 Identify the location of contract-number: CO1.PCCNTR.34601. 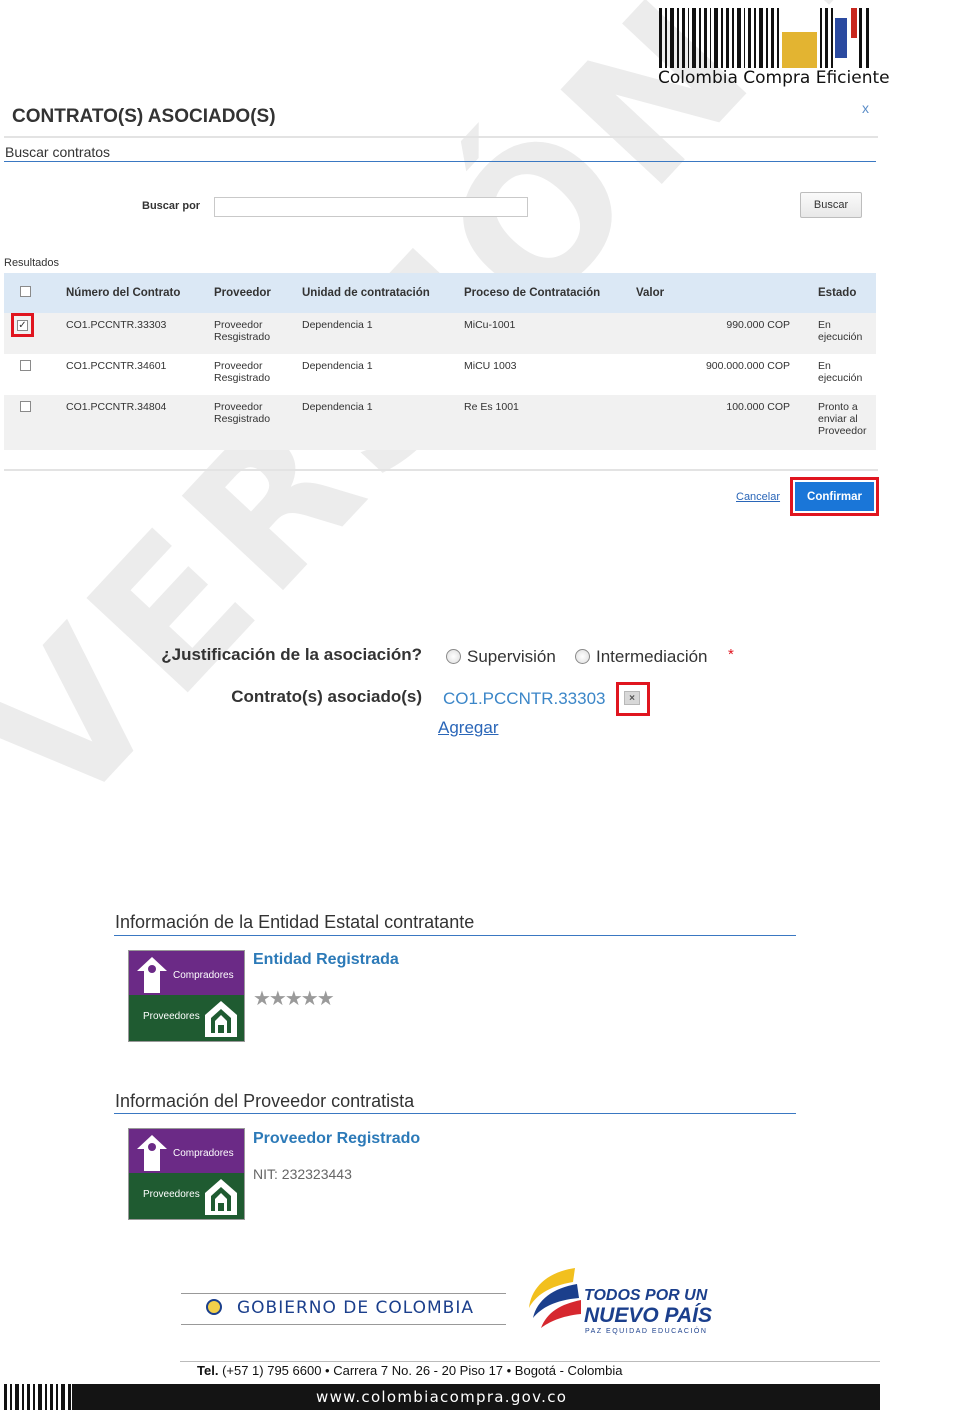
(134, 374).